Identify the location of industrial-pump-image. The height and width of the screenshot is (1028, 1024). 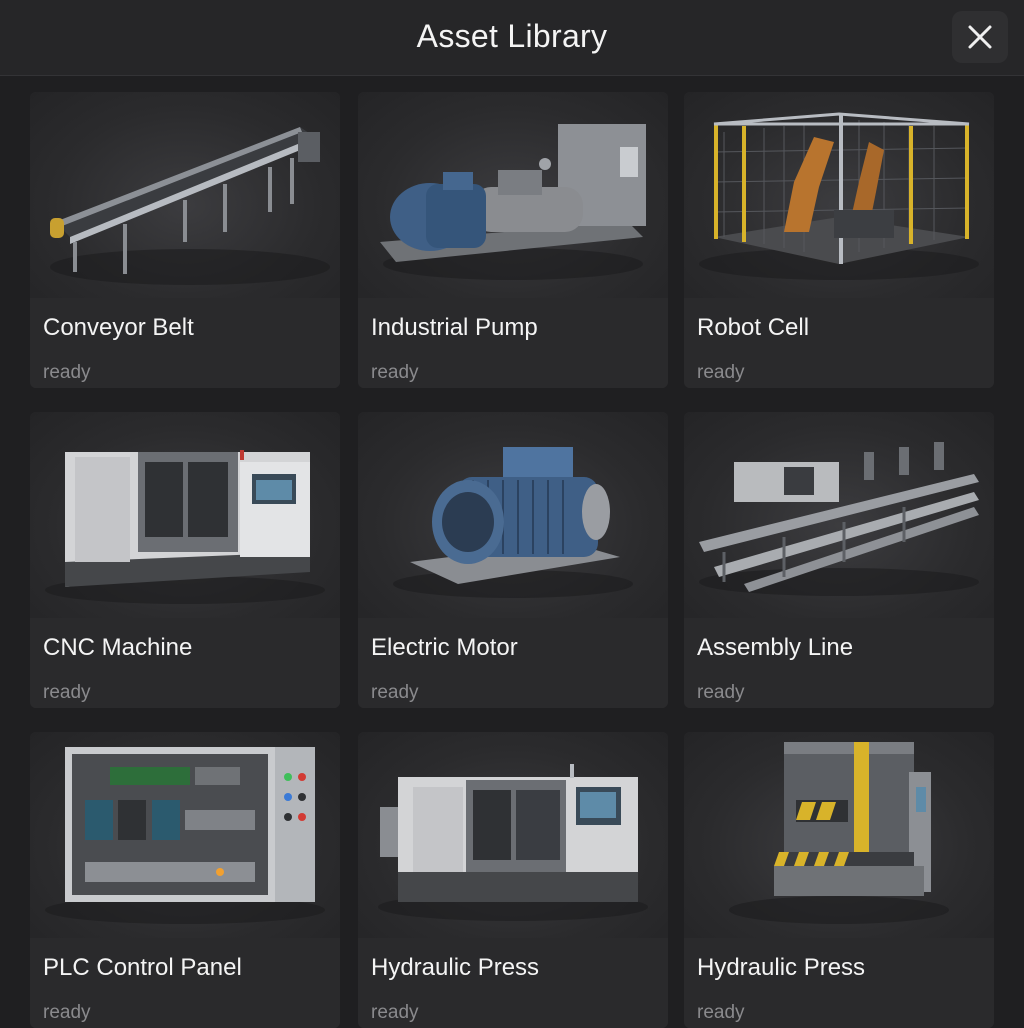
(513, 195).